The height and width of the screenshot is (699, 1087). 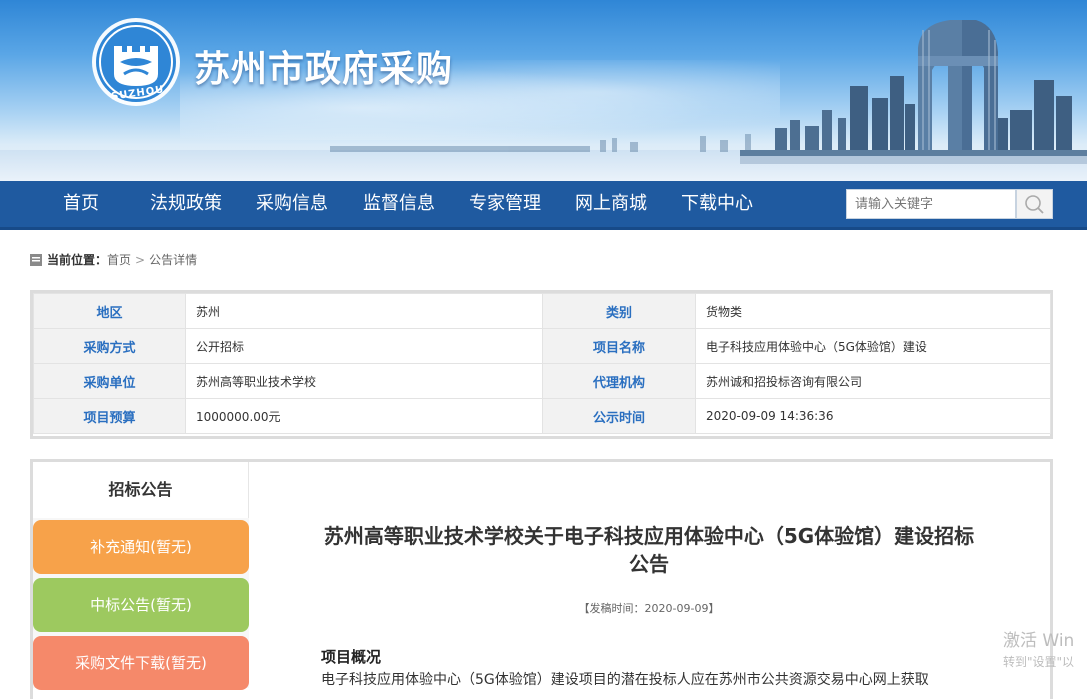 I want to click on table-row: 地区 苏州 类别 货物类, so click(x=542, y=311).